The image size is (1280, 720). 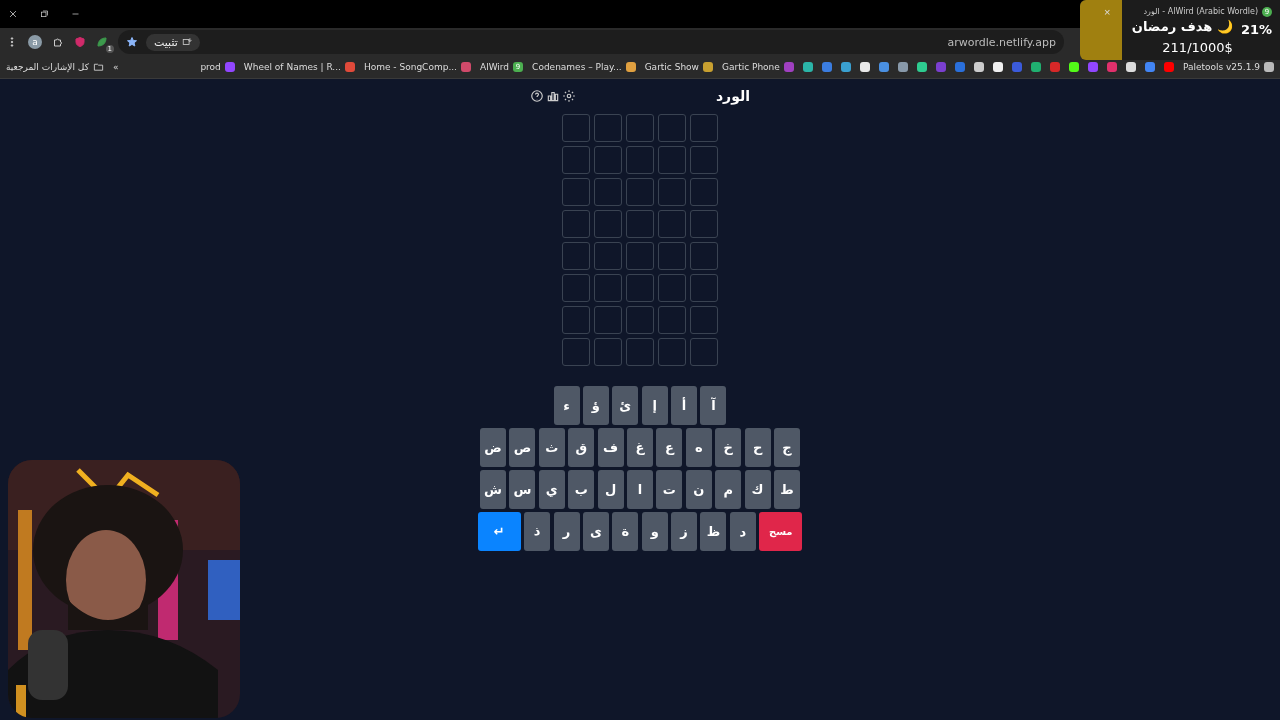 I want to click on letter-key: ه, so click(x=698, y=447).